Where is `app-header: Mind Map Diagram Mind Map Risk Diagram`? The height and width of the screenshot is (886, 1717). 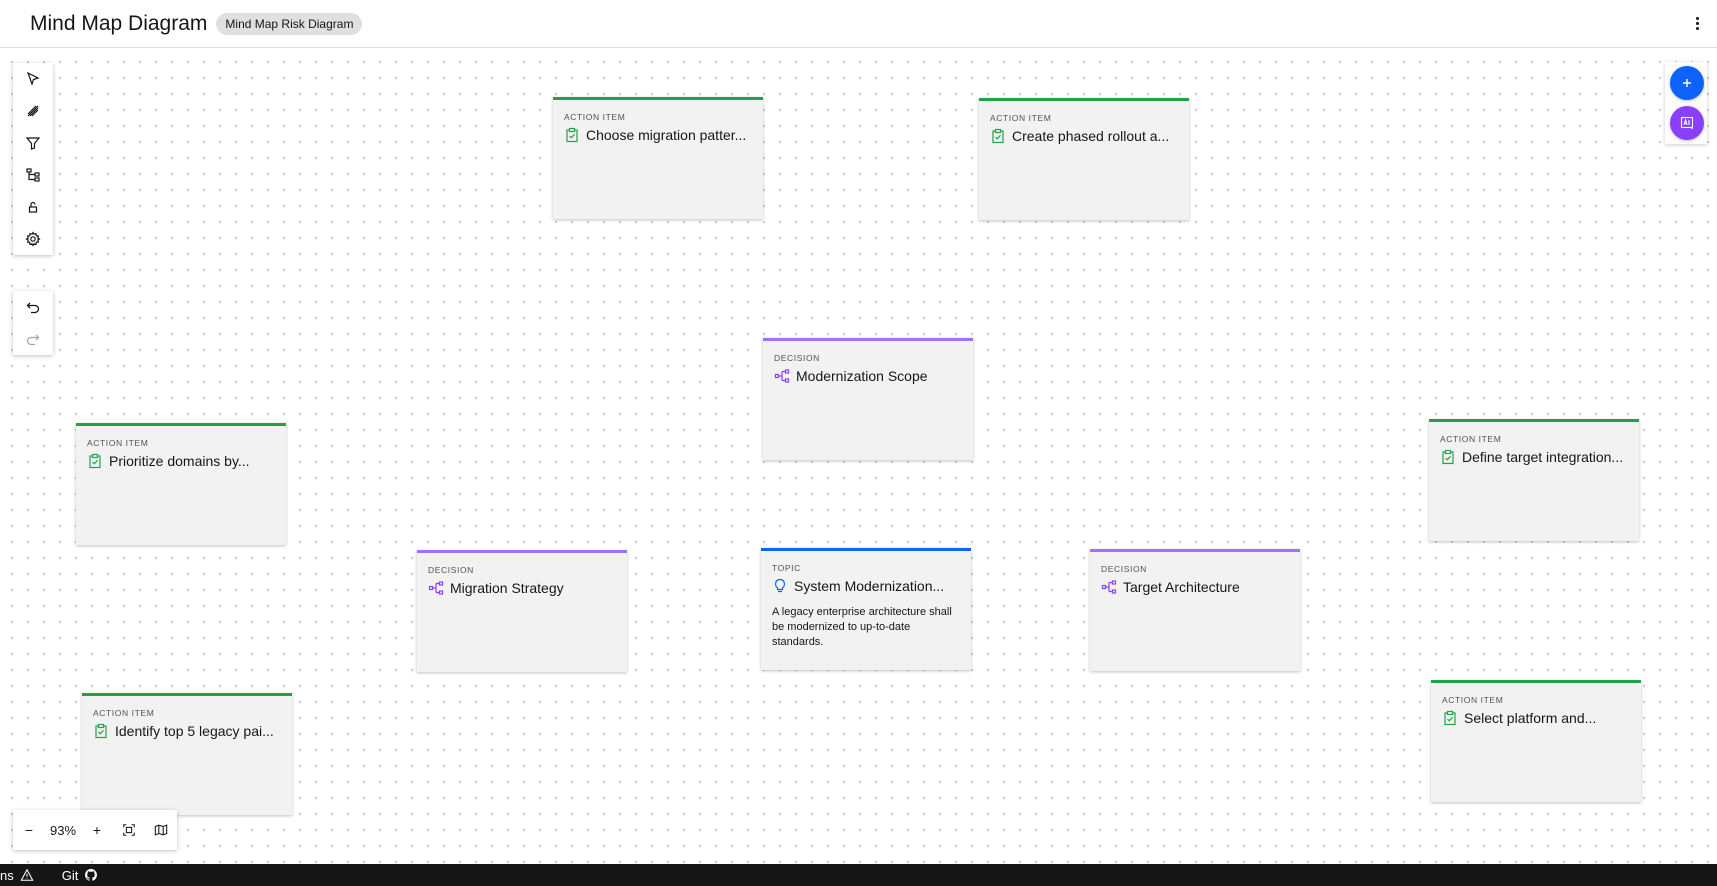
app-header: Mind Map Diagram Mind Map Risk Diagram is located at coordinates (858, 24).